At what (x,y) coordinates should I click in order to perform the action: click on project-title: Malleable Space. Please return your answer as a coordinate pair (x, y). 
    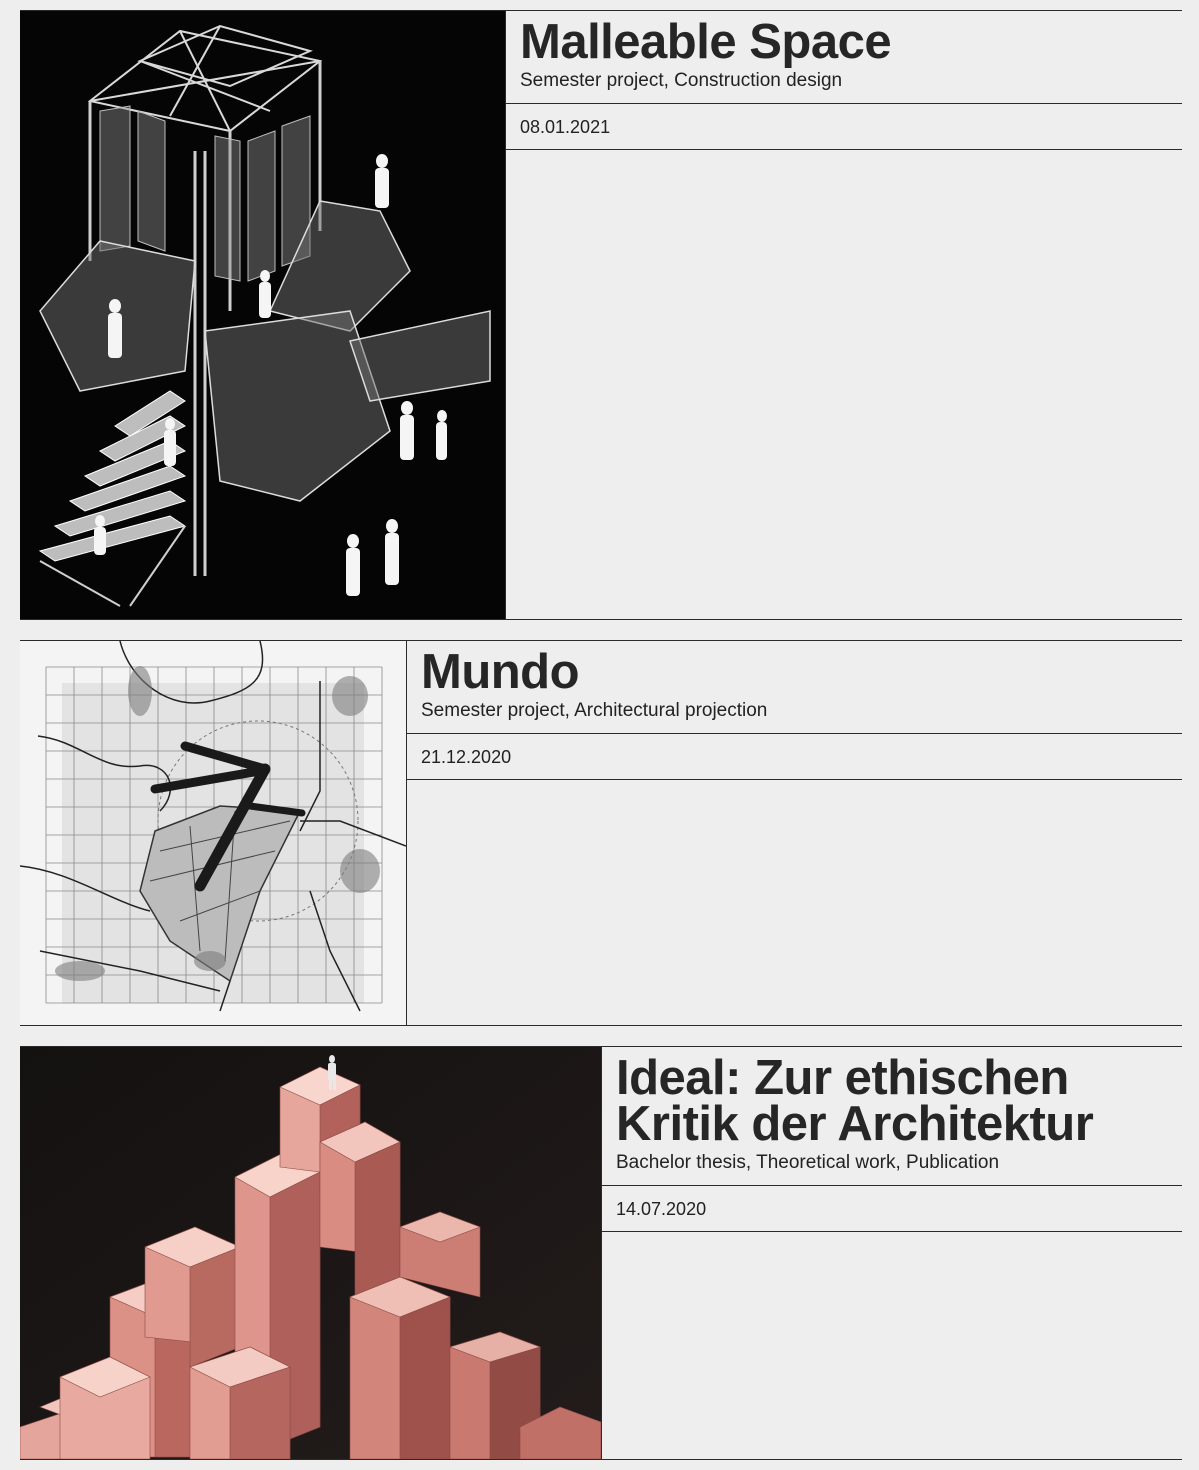
    Looking at the image, I should click on (844, 42).